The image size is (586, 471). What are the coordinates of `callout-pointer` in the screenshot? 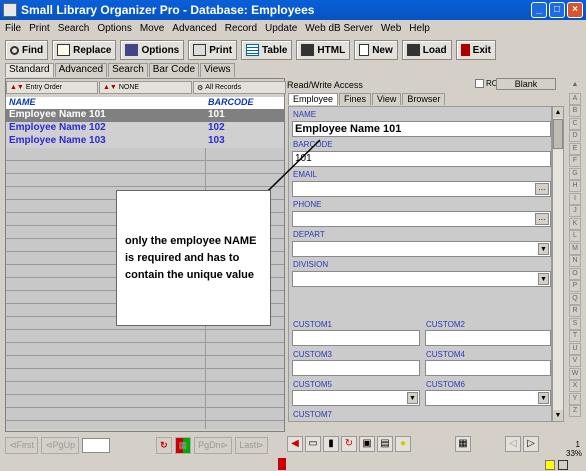 It's located at (275, 184).